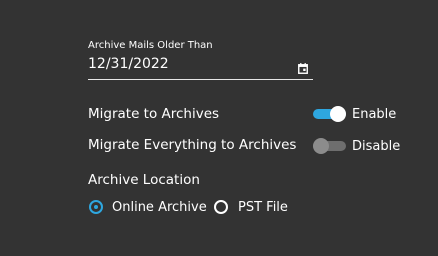  What do you see at coordinates (150, 45) in the screenshot?
I see `archive-date-label: Archive Mails Older Than` at bounding box center [150, 45].